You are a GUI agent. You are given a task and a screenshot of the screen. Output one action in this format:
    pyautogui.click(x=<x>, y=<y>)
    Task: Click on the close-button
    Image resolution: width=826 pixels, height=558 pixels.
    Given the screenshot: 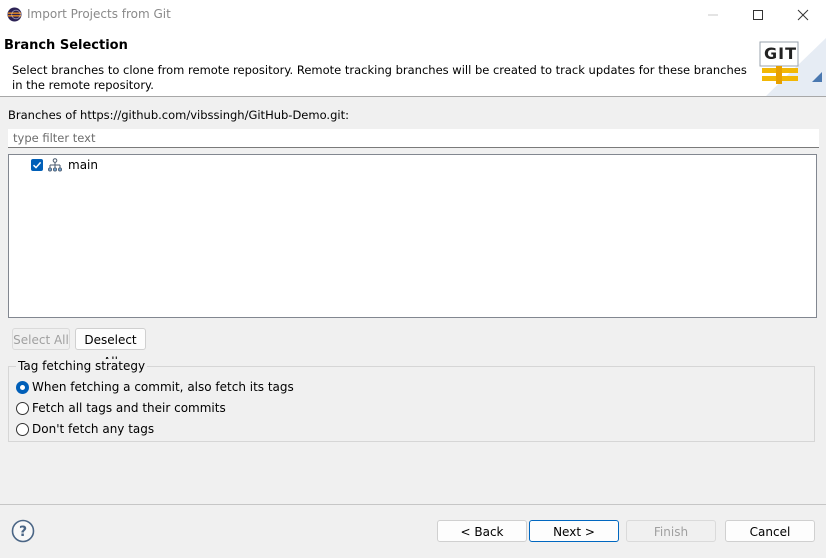 What is the action you would take?
    pyautogui.click(x=803, y=15)
    